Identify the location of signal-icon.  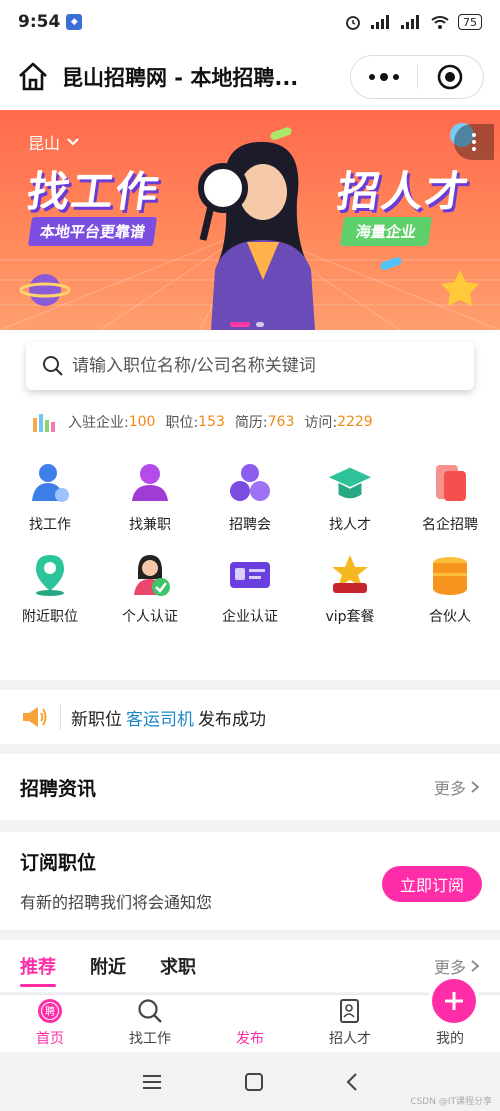
(380, 22).